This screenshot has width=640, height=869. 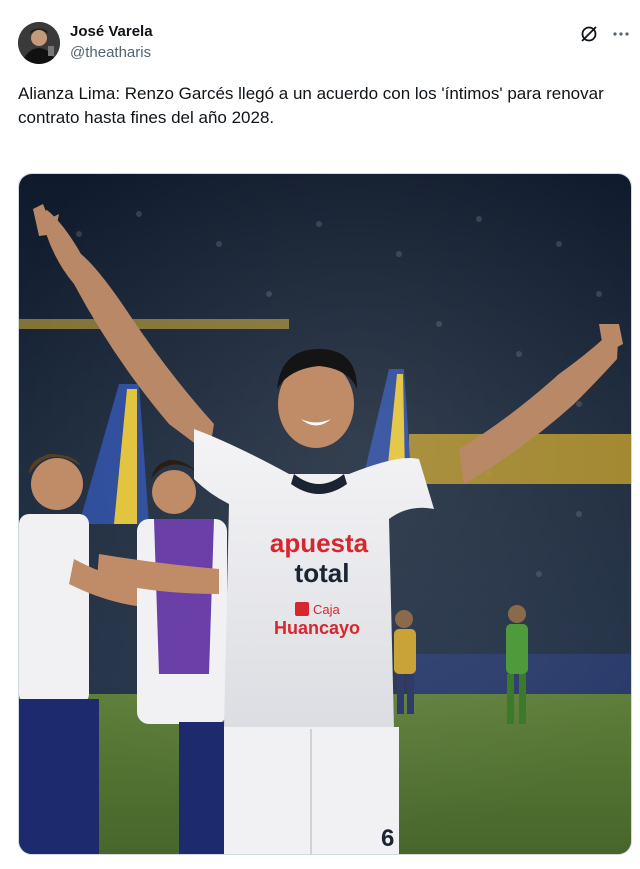 I want to click on caja-logo, so click(x=302, y=609).